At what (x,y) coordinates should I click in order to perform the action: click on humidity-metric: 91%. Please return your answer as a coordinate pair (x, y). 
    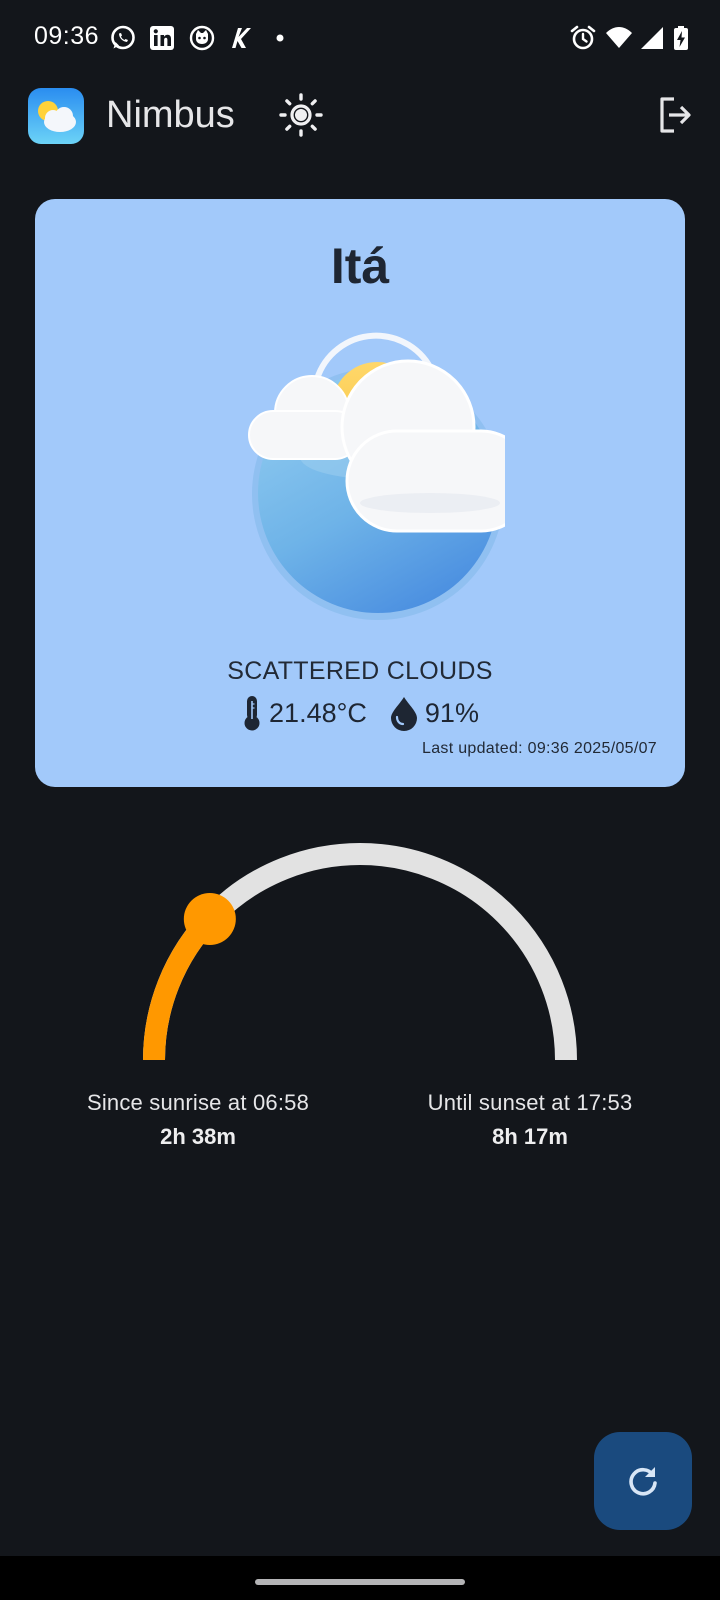
    Looking at the image, I should click on (434, 713).